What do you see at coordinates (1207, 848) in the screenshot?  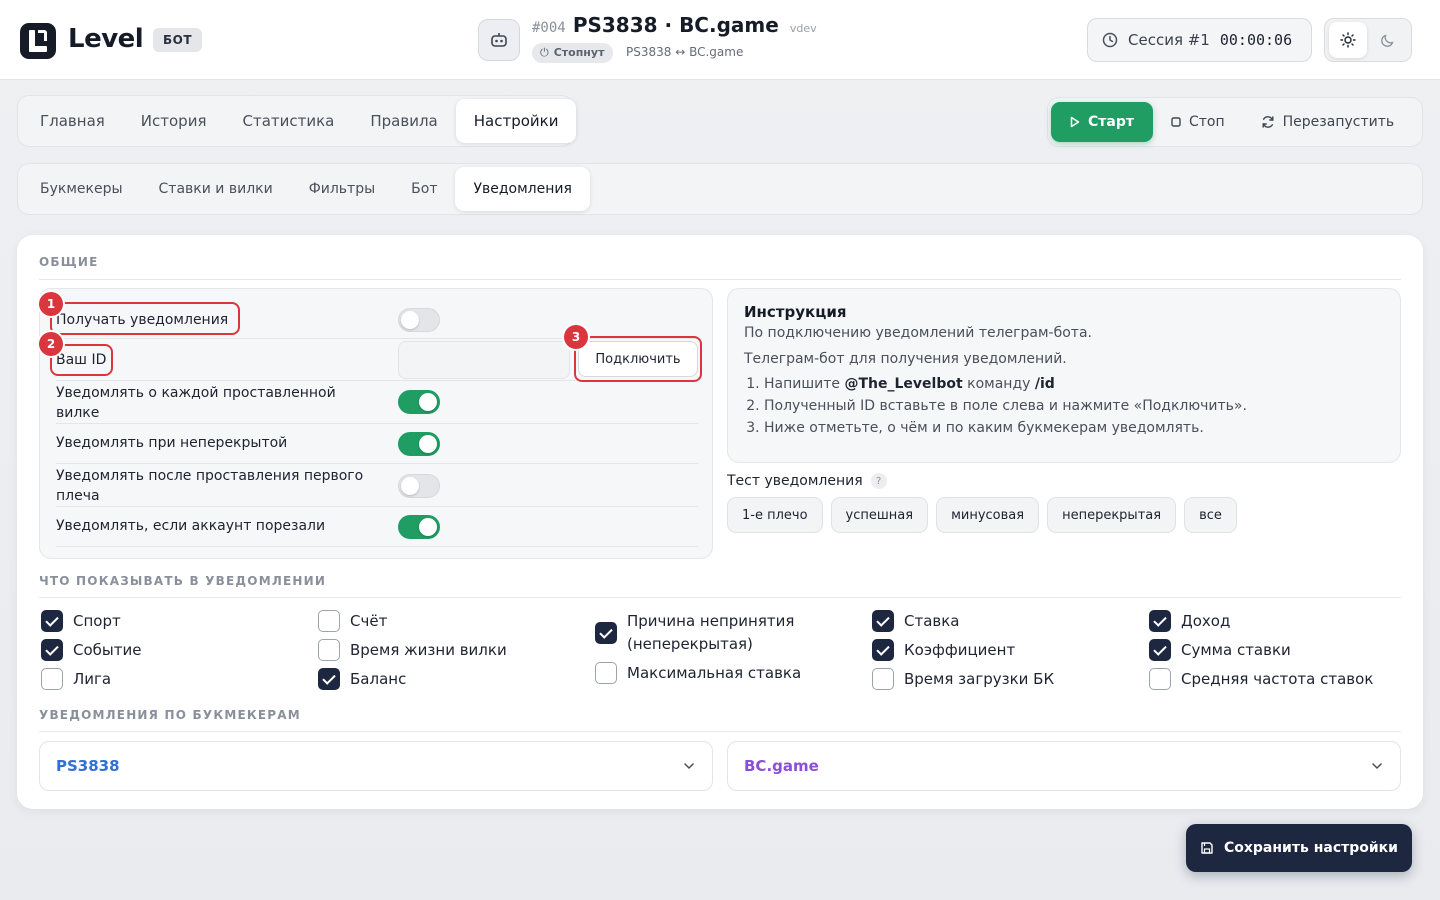 I see `save-icon` at bounding box center [1207, 848].